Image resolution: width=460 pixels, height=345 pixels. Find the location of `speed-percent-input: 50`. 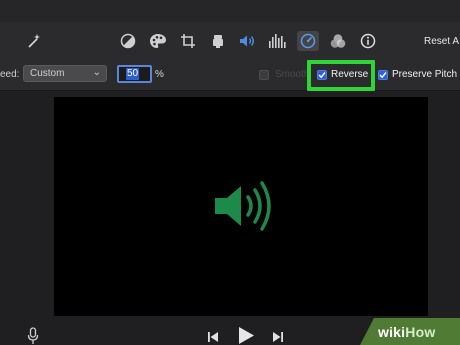

speed-percent-input: 50 is located at coordinates (134, 74).